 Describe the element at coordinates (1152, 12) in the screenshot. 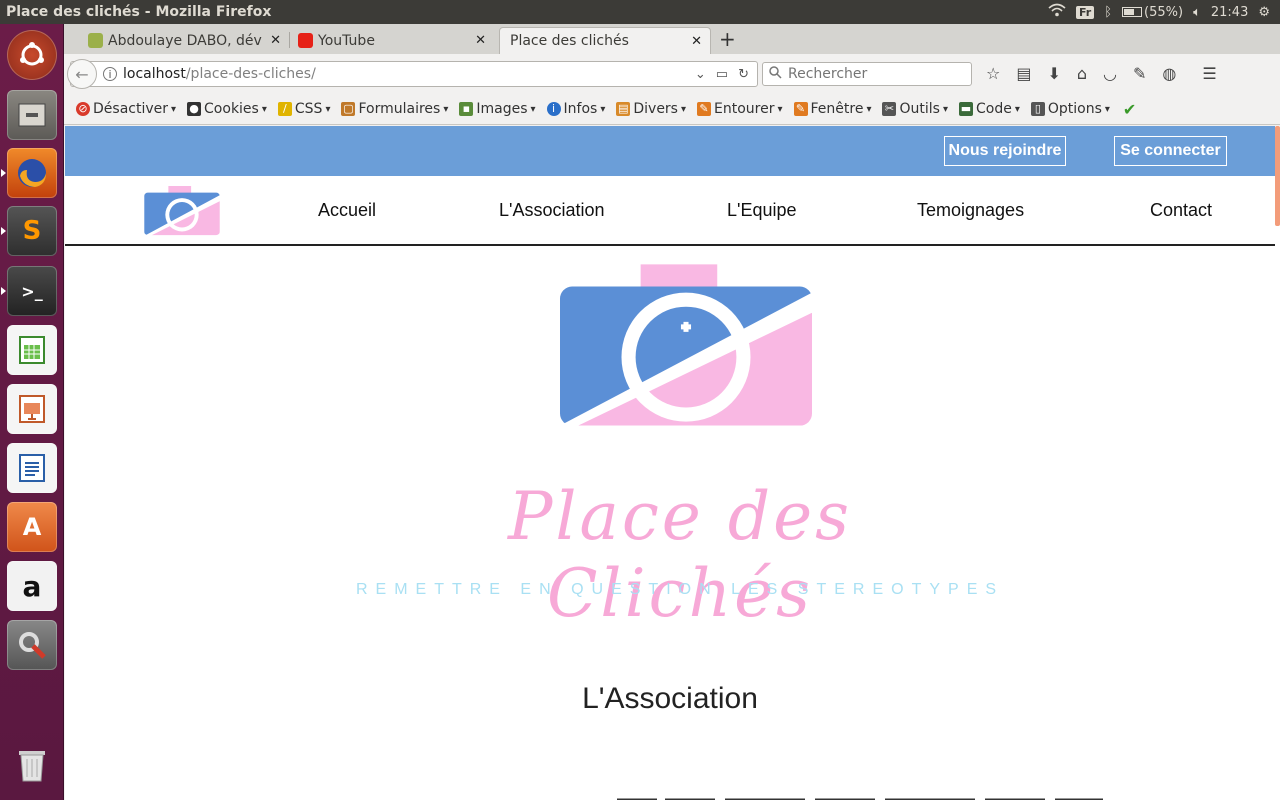

I see `battery-indicator: (55%)` at that location.